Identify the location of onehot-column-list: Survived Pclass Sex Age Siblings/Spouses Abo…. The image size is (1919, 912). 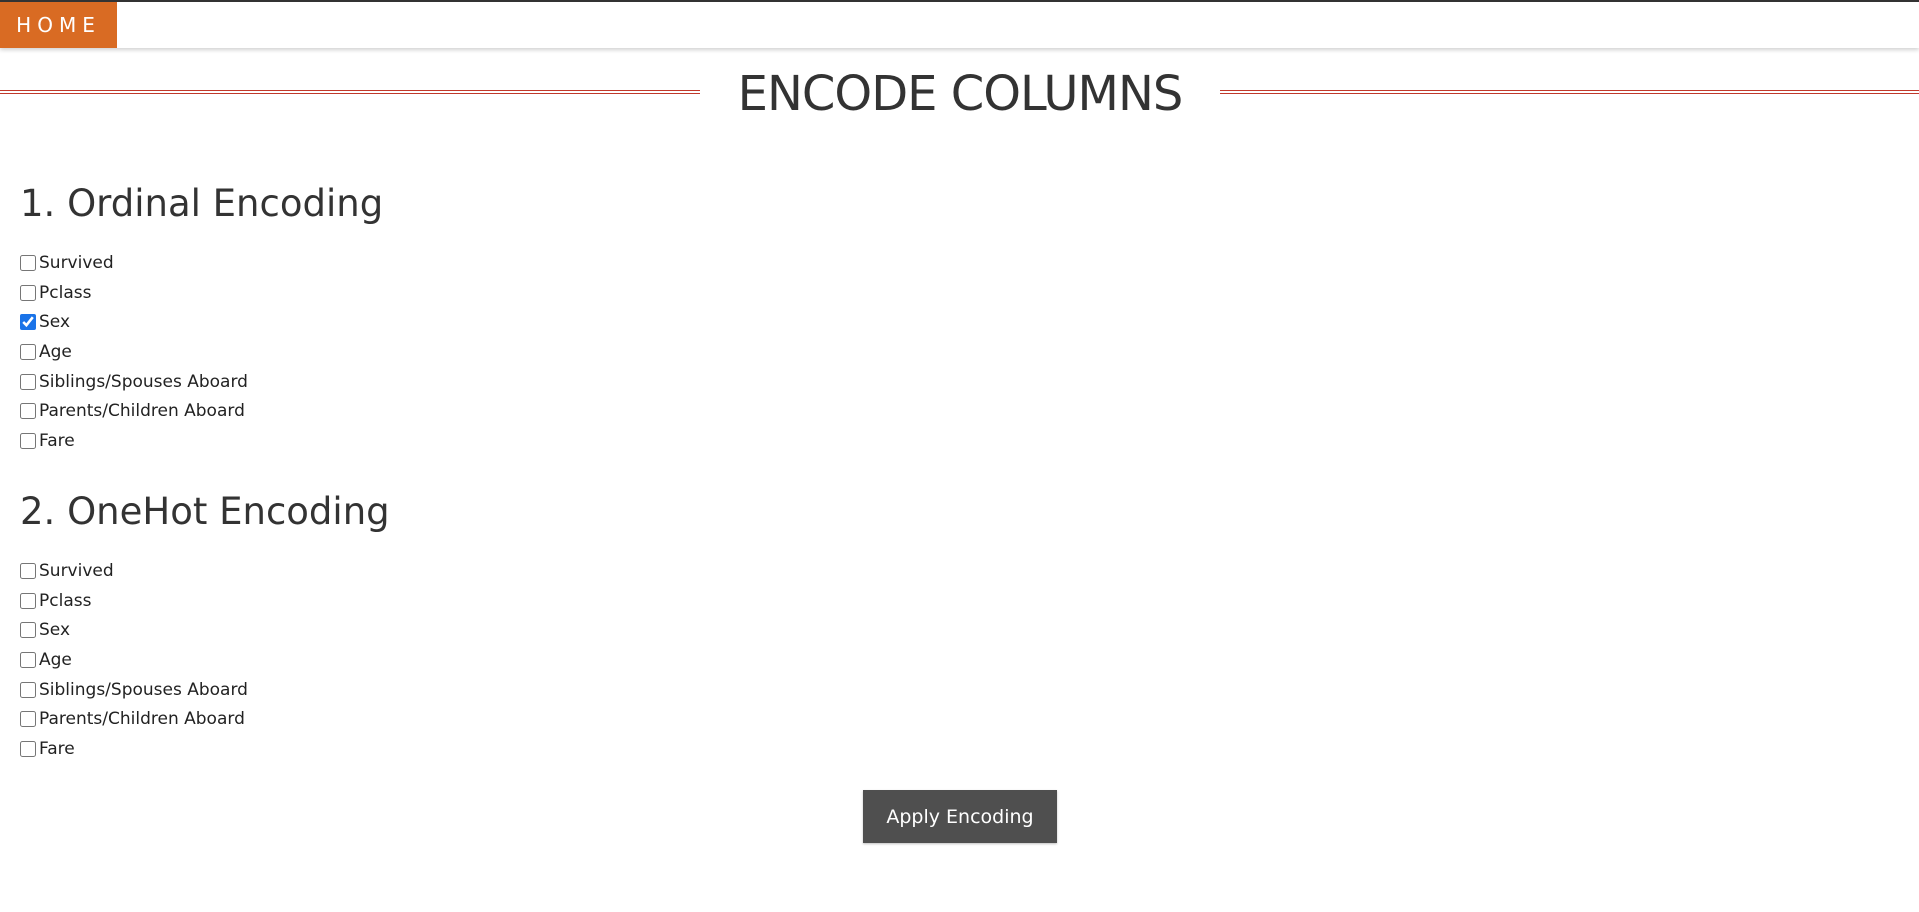
(134, 660).